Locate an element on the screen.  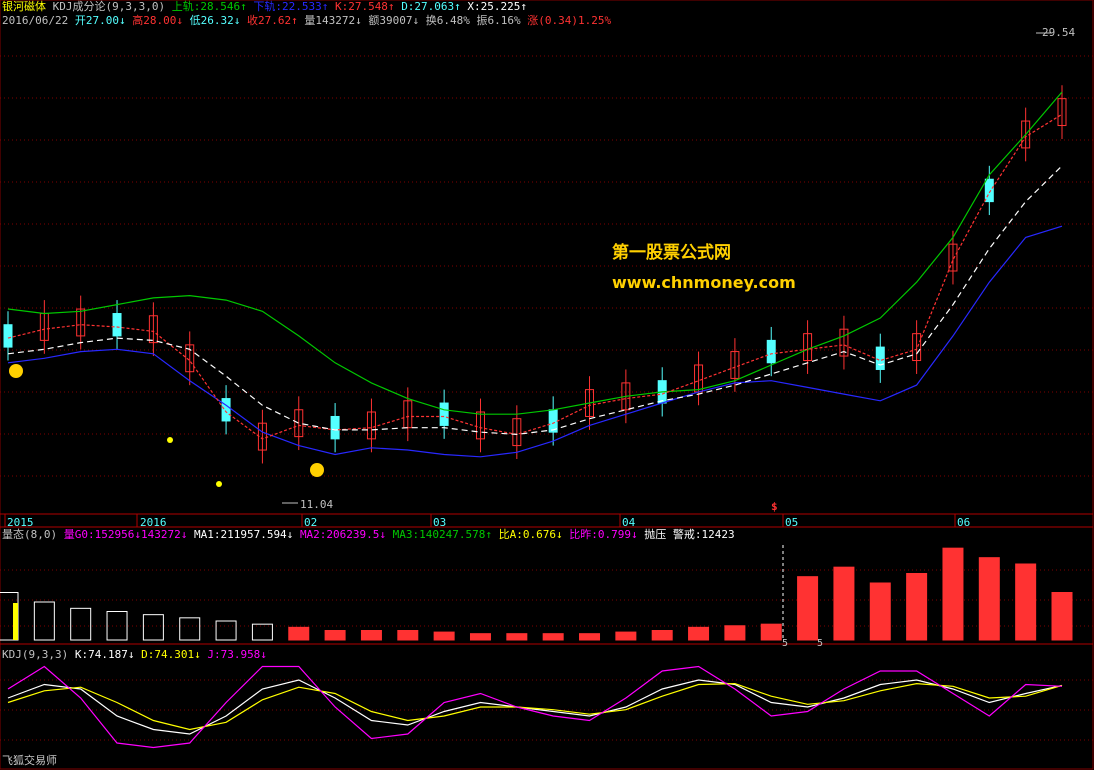
volume-highlight-bar is located at coordinates (15, 621).